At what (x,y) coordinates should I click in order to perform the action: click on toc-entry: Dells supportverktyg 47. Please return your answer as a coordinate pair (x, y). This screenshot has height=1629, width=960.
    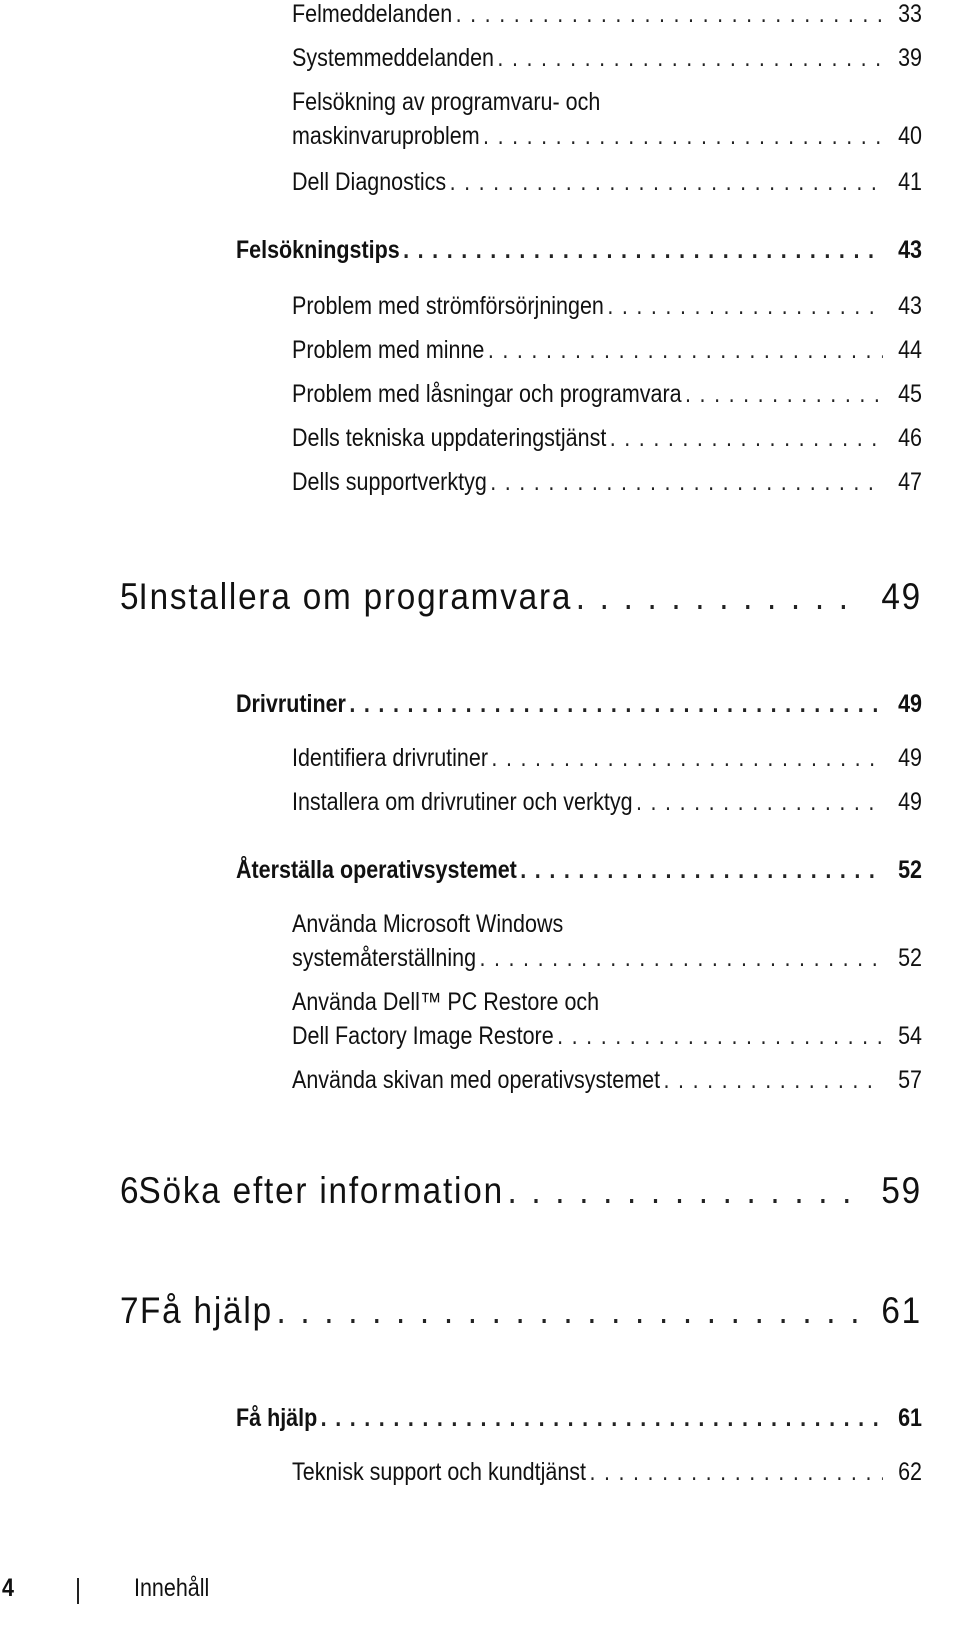
    Looking at the image, I should click on (607, 482).